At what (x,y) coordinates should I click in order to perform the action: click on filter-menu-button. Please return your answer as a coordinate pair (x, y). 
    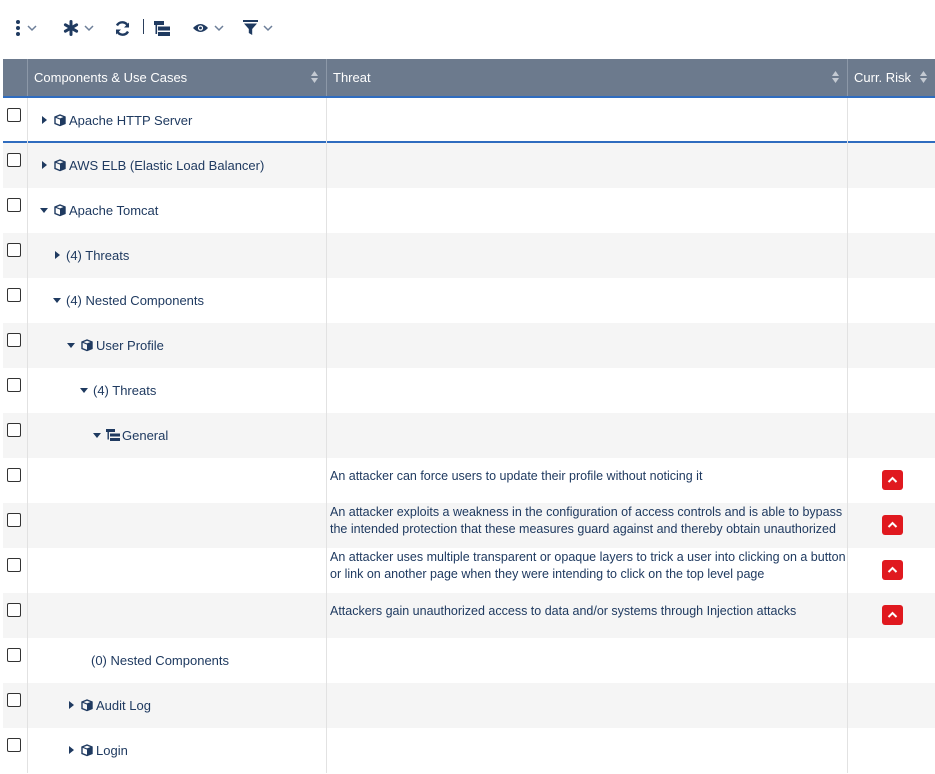
    Looking at the image, I should click on (258, 28).